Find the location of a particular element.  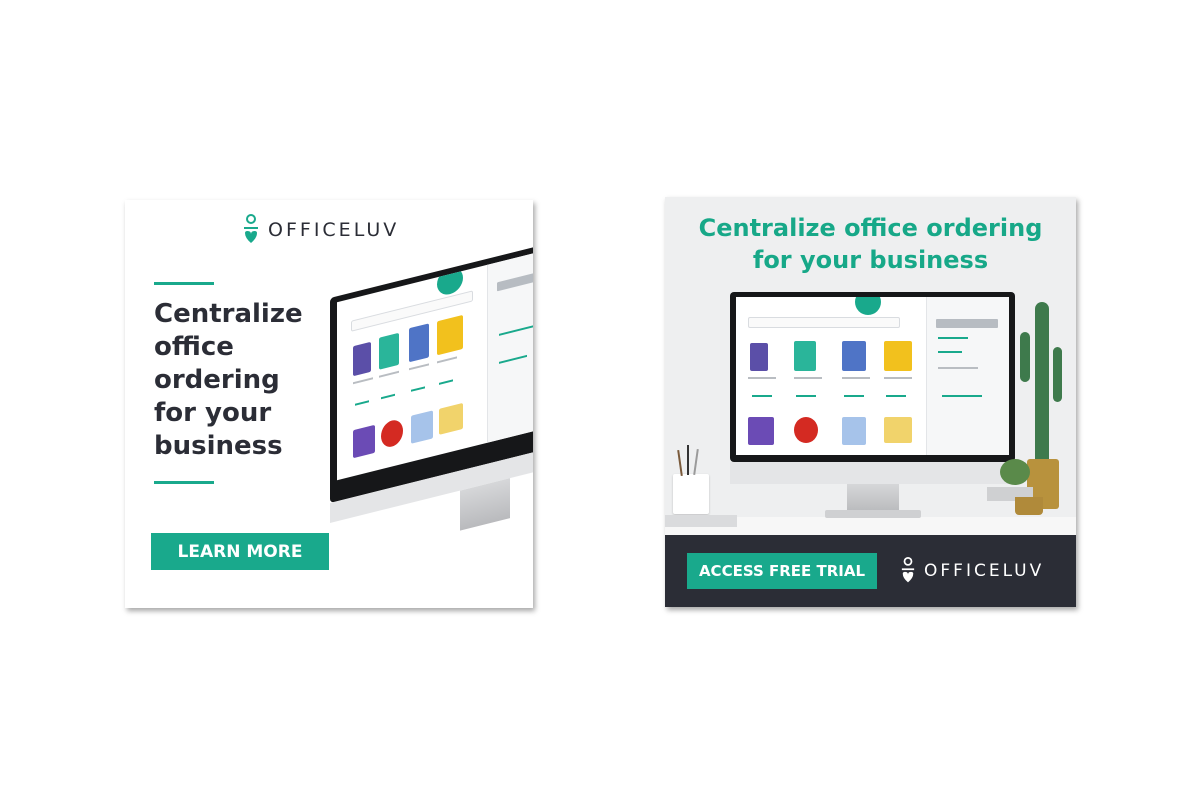

cactus-plant is located at coordinates (1042, 387).